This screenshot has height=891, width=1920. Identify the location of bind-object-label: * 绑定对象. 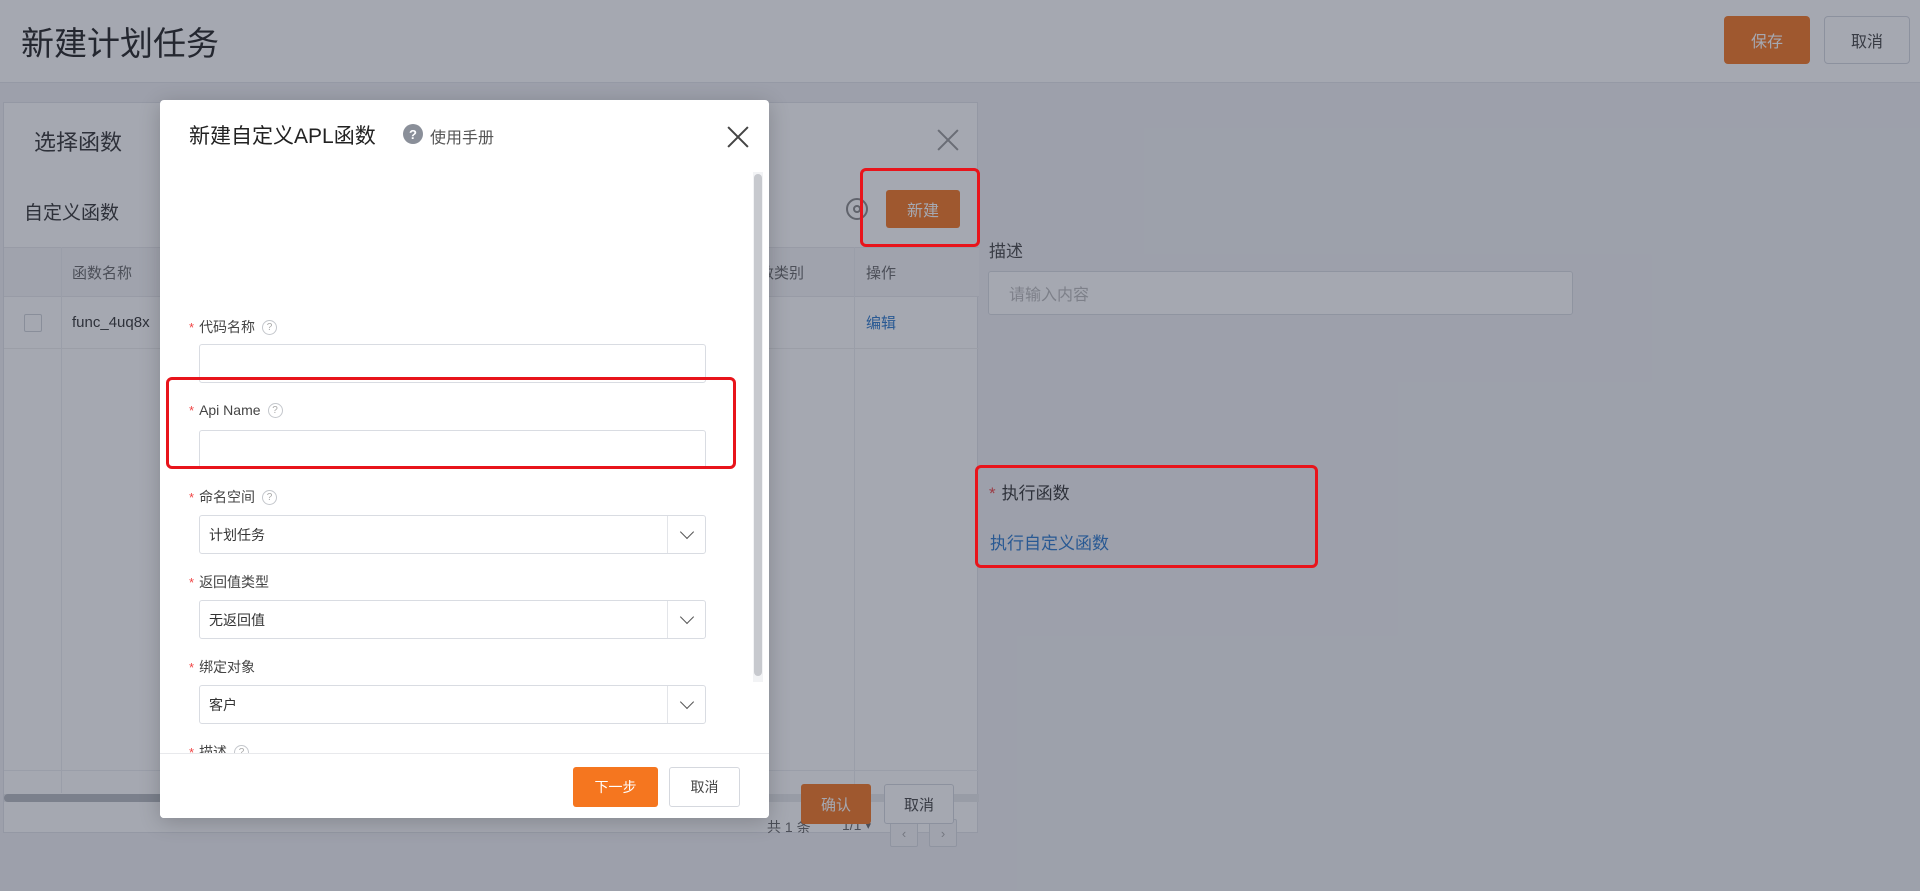
(222, 667).